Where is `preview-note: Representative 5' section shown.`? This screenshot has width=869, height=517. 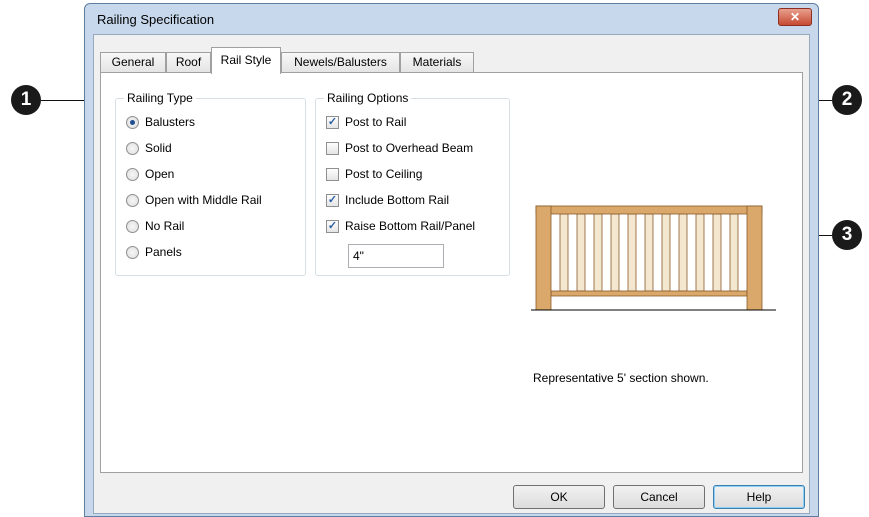 preview-note: Representative 5' section shown. is located at coordinates (621, 378).